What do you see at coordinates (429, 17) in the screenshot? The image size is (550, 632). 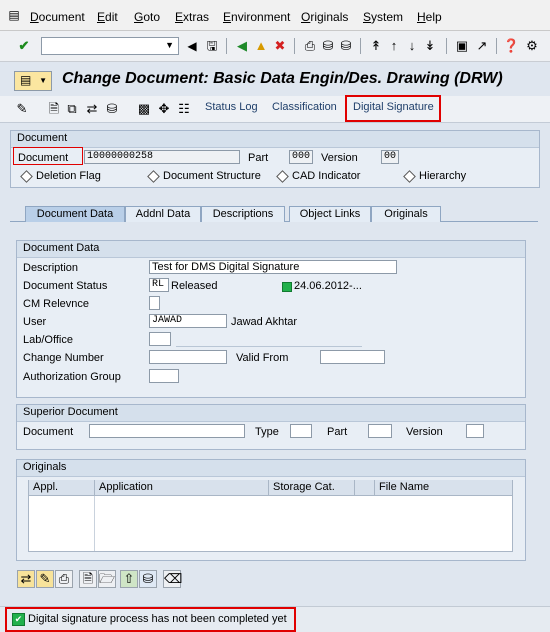 I see `menu-help: Help` at bounding box center [429, 17].